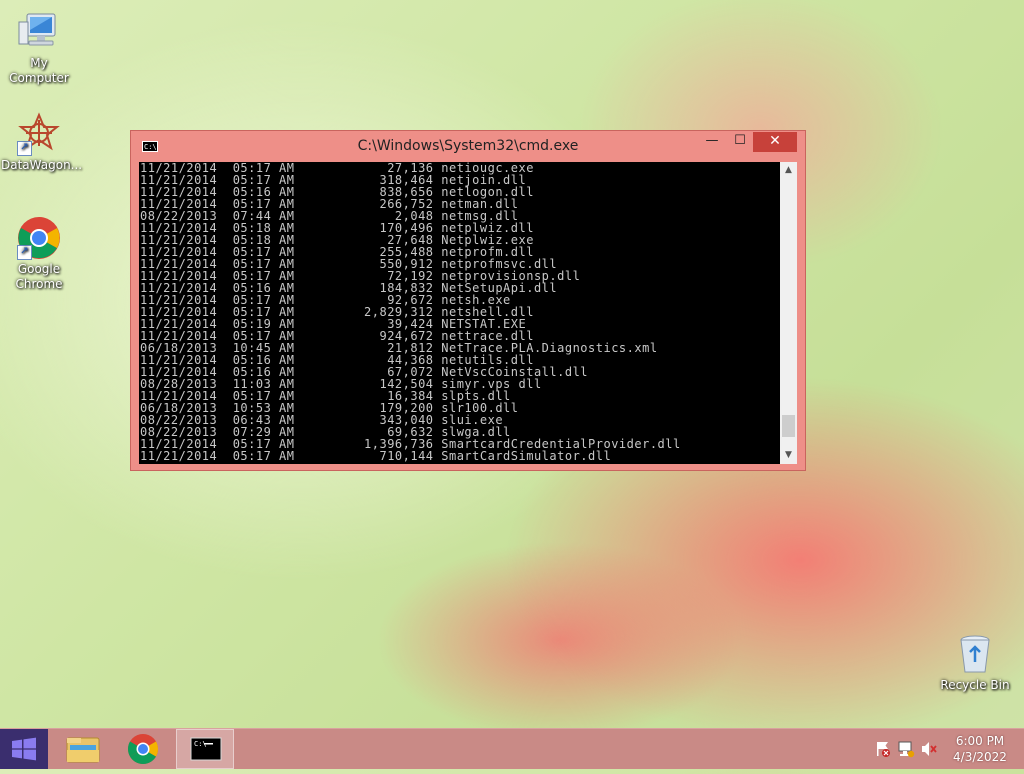 The image size is (1024, 774). I want to click on scroll-down-arrow-icon: ▼, so click(788, 455).